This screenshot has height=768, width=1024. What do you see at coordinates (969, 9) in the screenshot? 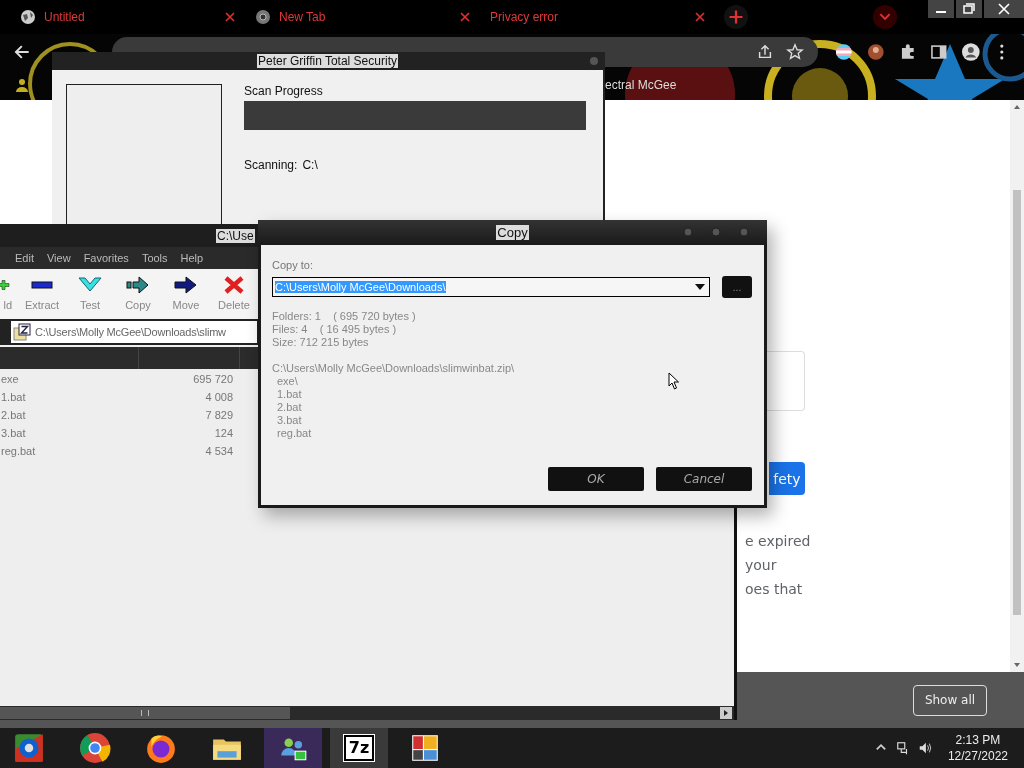
I see `restore-icon` at bounding box center [969, 9].